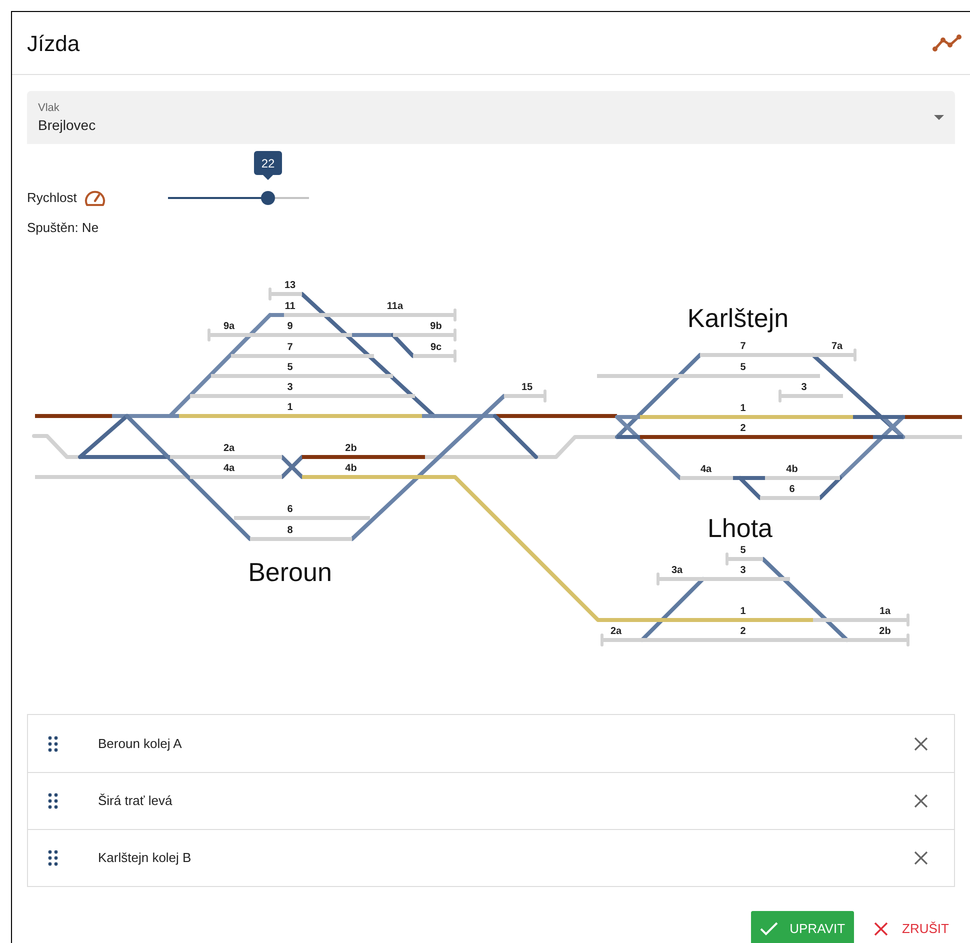  Describe the element at coordinates (290, 572) in the screenshot. I see `station-name: Beroun` at that location.